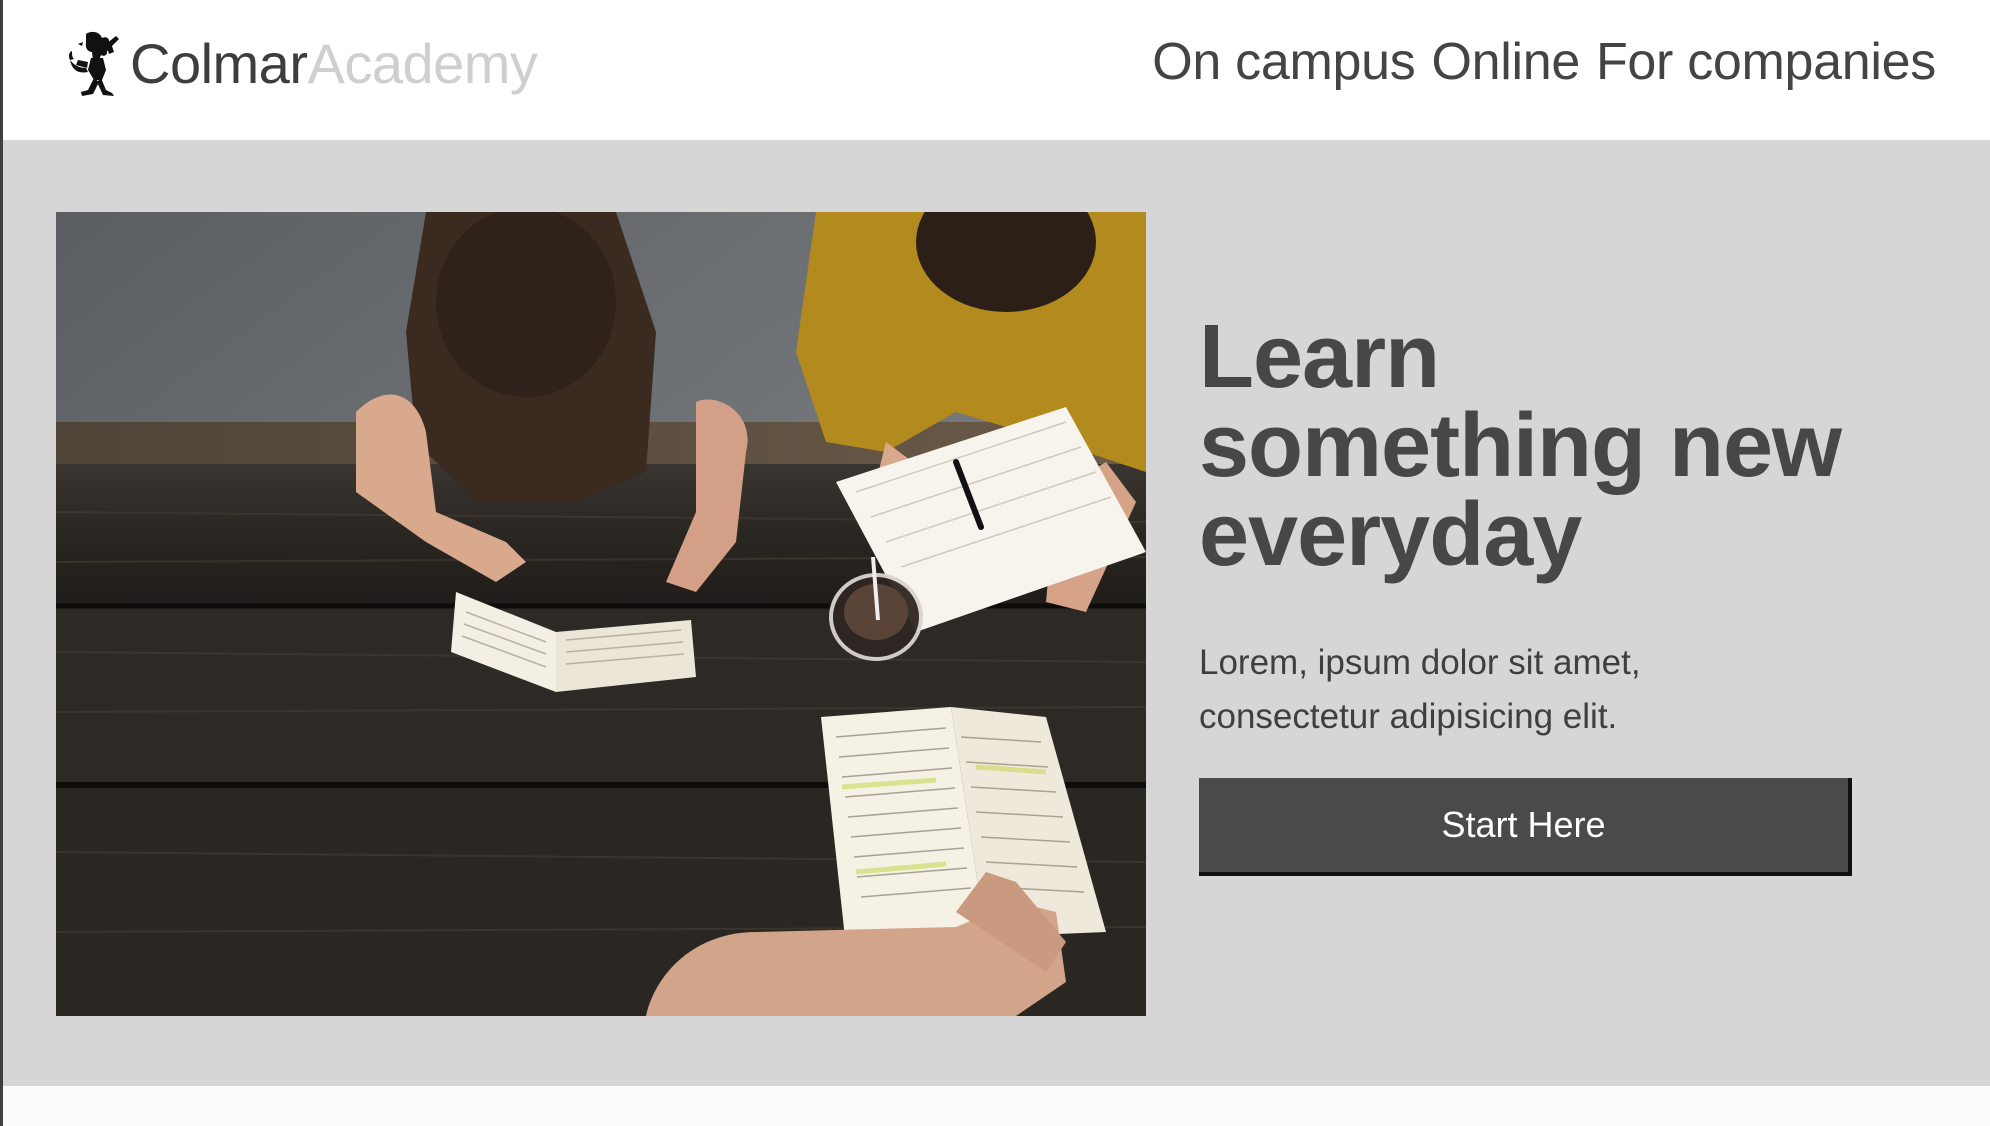 The height and width of the screenshot is (1126, 1990). I want to click on nav-item-for-companies: For companies, so click(1766, 62).